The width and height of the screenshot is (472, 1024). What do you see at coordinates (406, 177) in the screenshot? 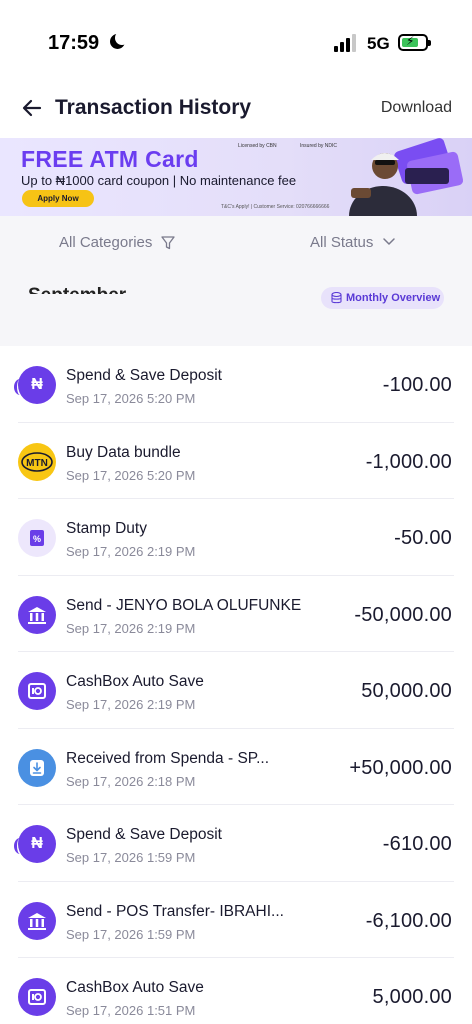
I see `banner-person-card-image` at bounding box center [406, 177].